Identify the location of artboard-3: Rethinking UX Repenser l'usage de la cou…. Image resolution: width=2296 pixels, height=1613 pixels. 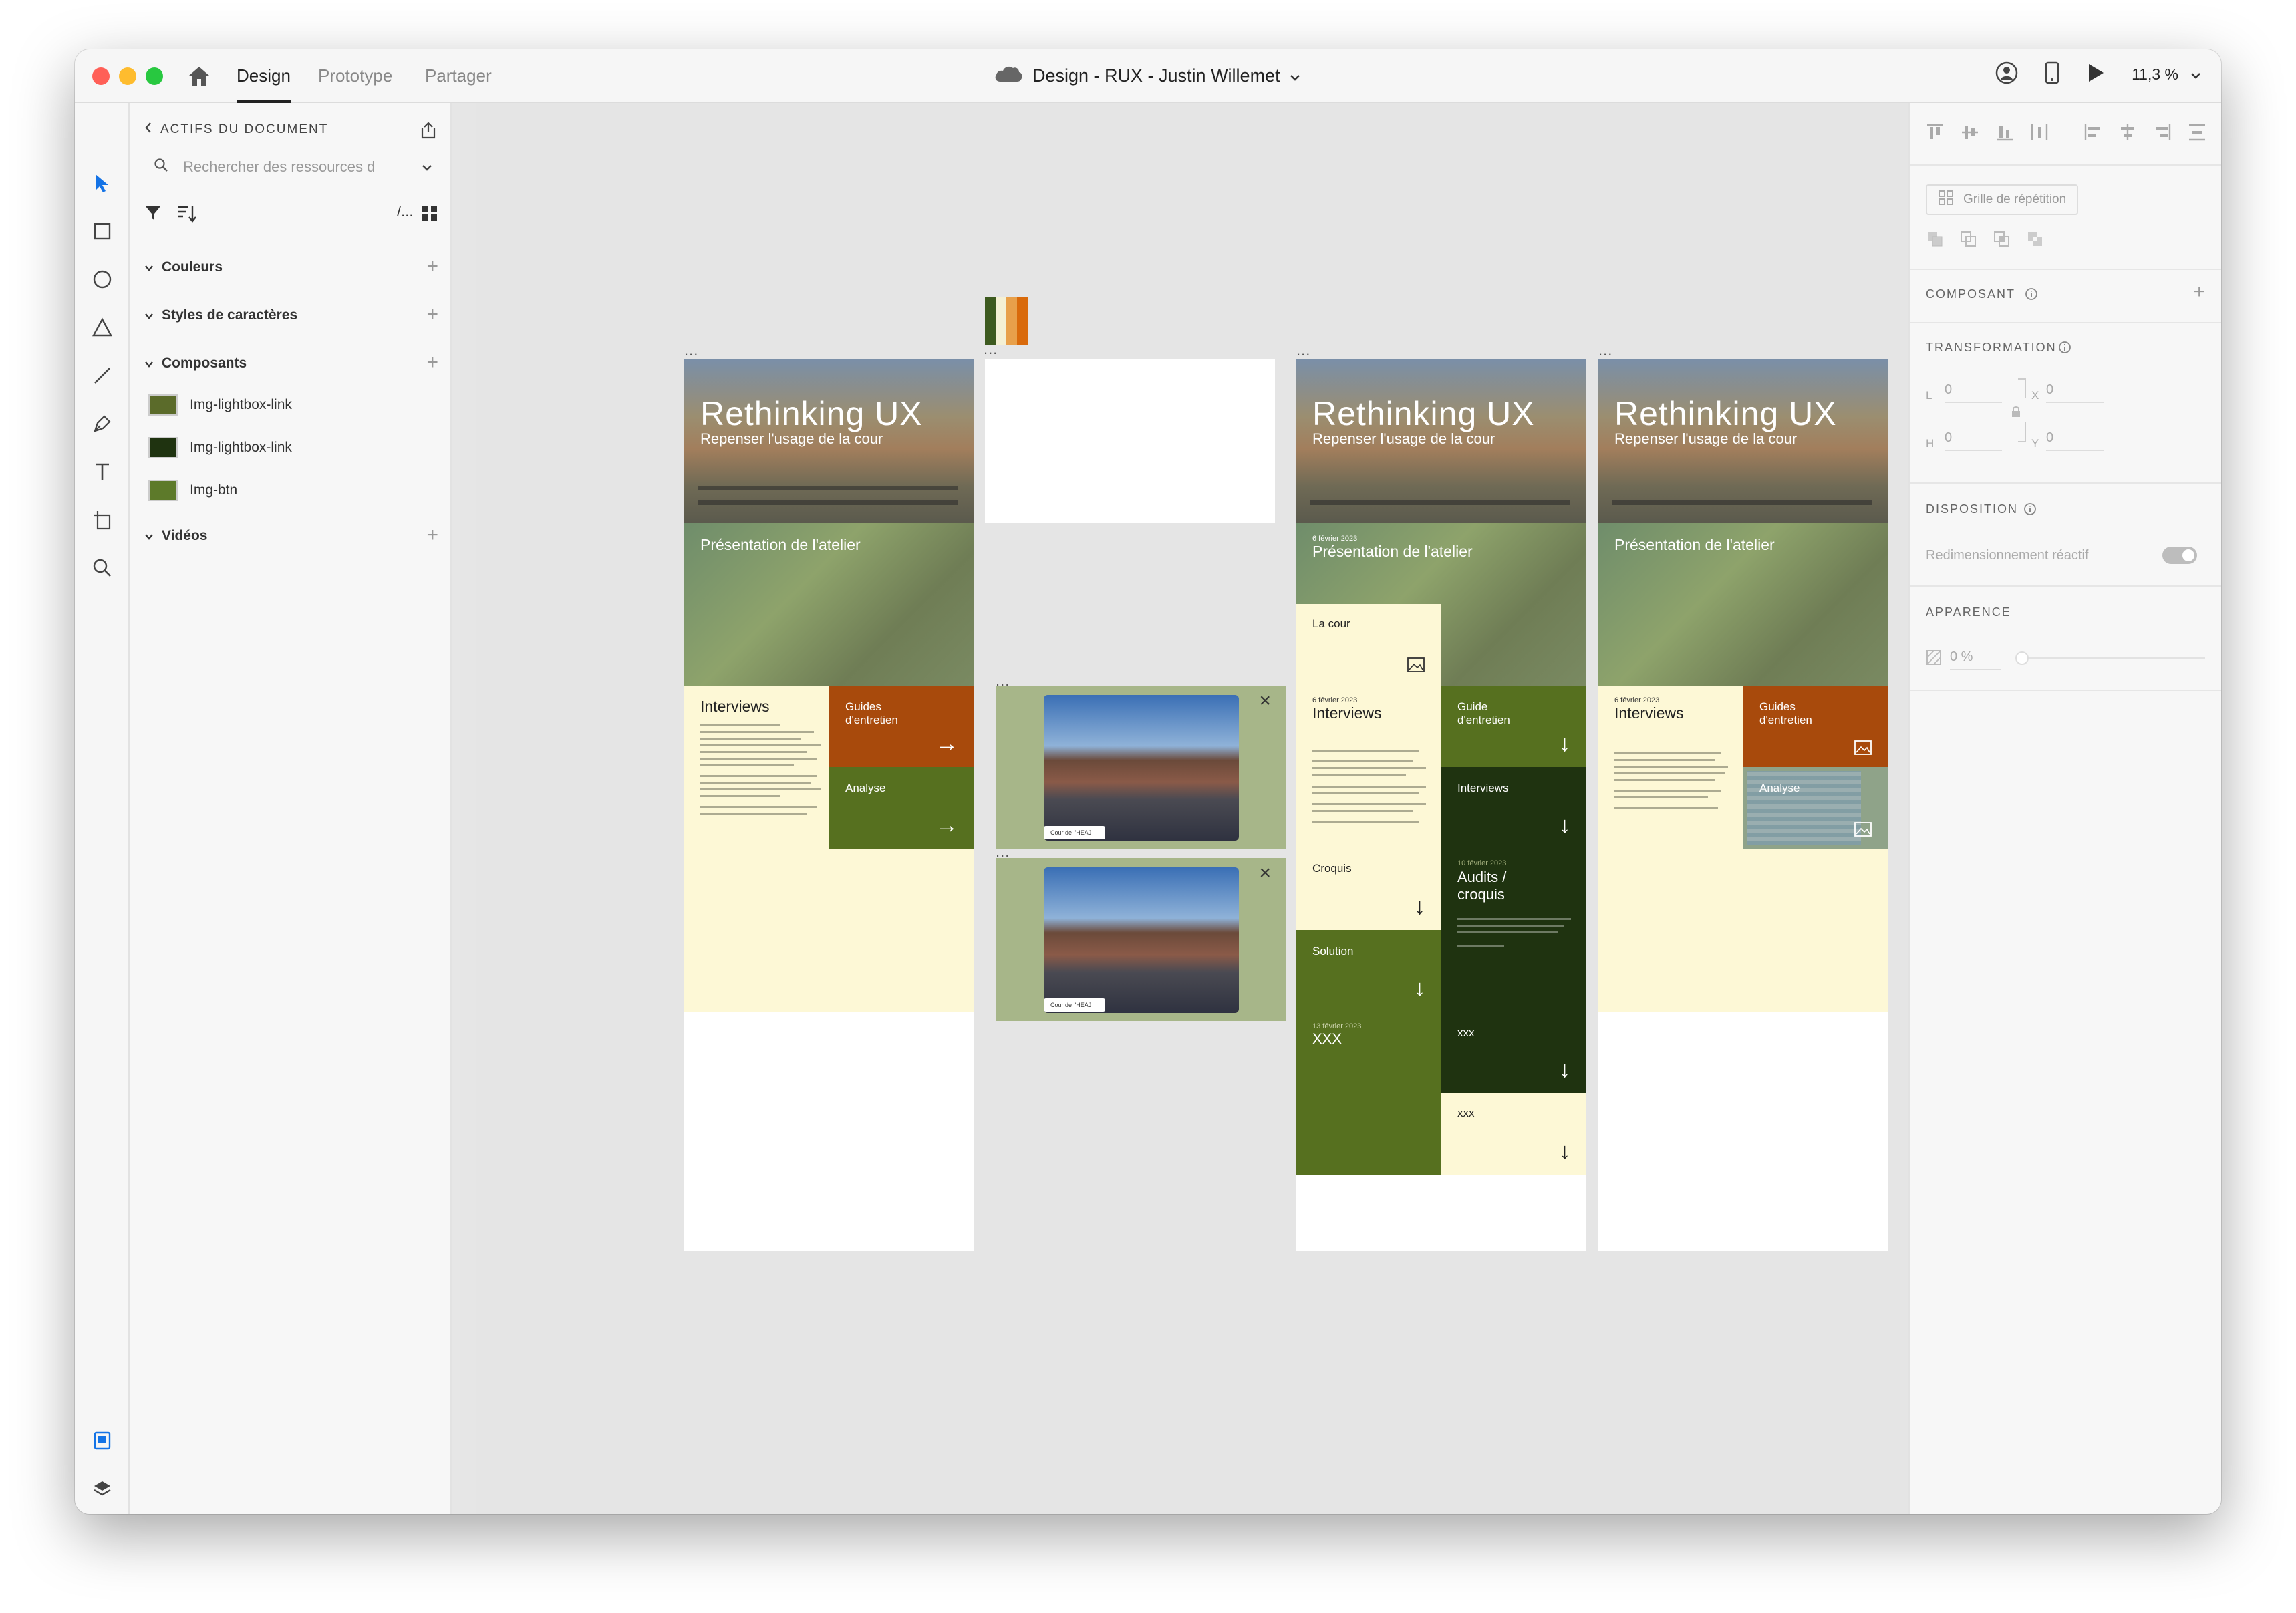
(1441, 805).